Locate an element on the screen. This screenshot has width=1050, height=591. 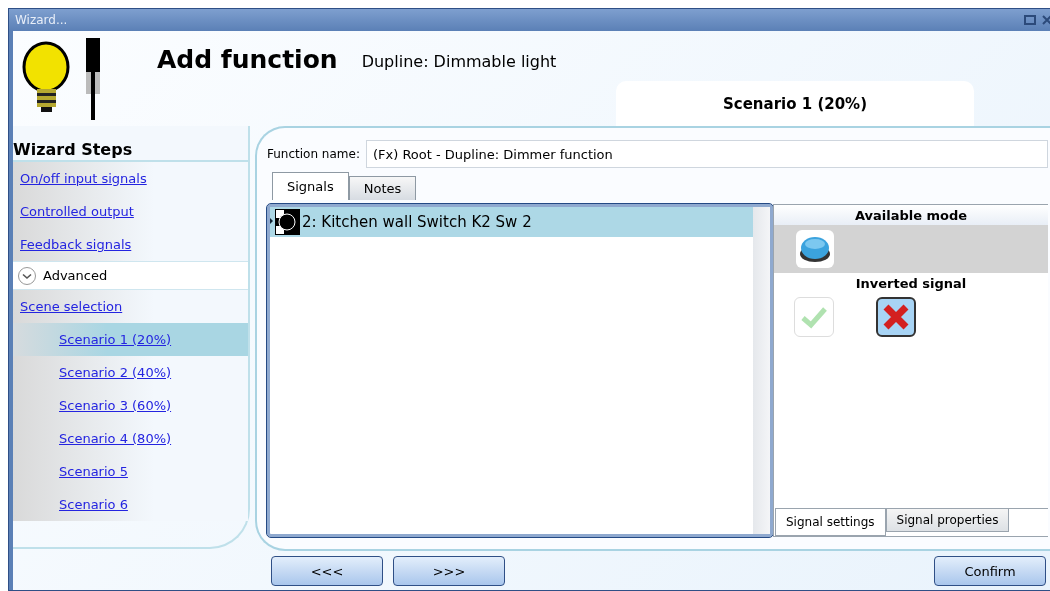
step-item: On/off input signals is located at coordinates (130, 178).